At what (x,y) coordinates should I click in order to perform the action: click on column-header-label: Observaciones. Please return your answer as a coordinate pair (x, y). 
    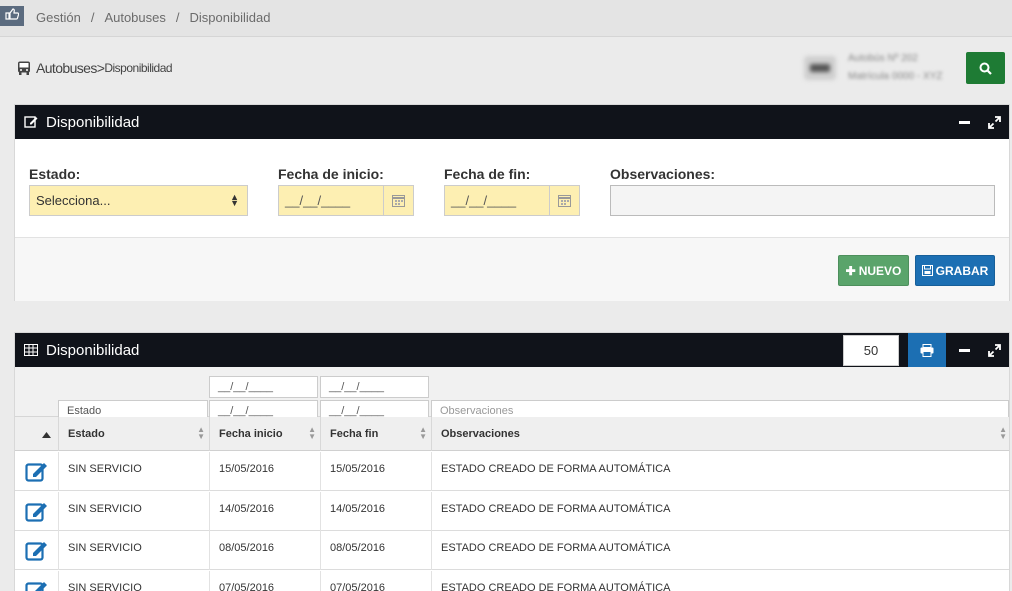
    Looking at the image, I should click on (480, 434).